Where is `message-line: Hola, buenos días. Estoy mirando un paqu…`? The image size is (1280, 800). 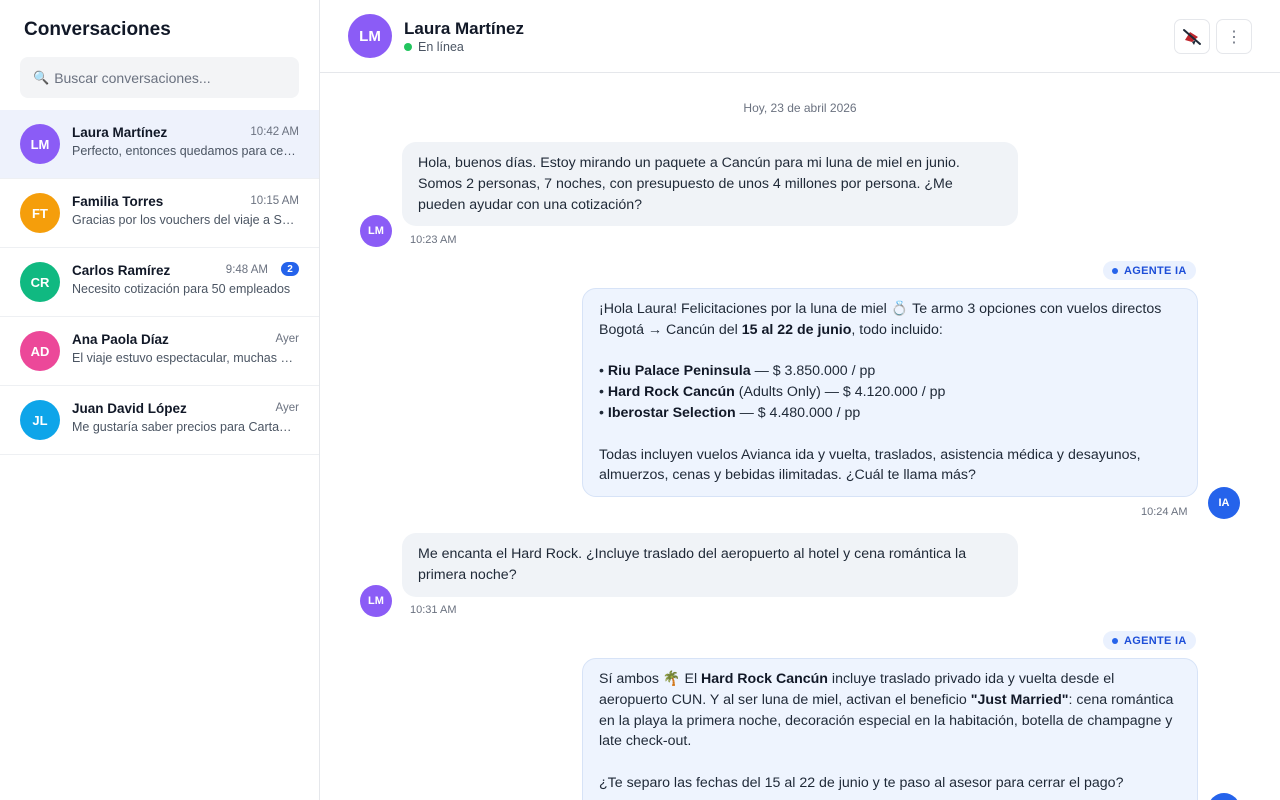 message-line: Hola, buenos días. Estoy mirando un paqu… is located at coordinates (689, 163).